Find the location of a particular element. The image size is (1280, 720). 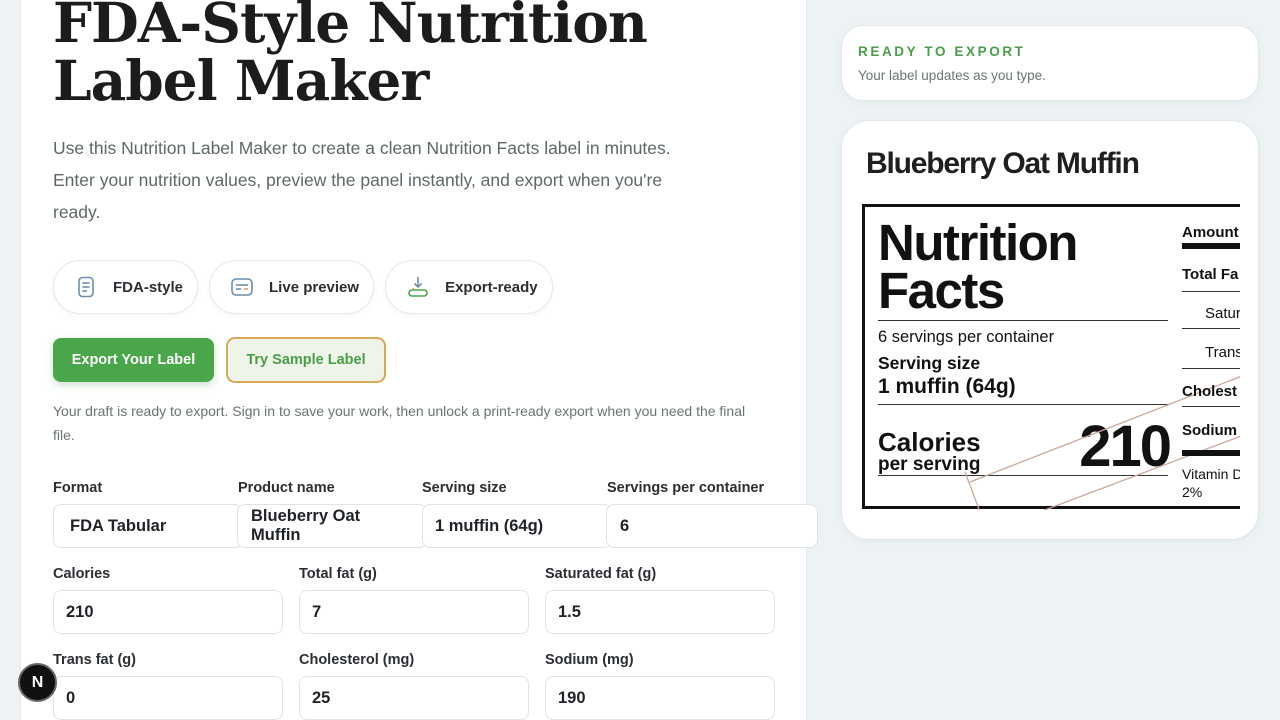

export-label-button: Export Your Label is located at coordinates (133, 360).